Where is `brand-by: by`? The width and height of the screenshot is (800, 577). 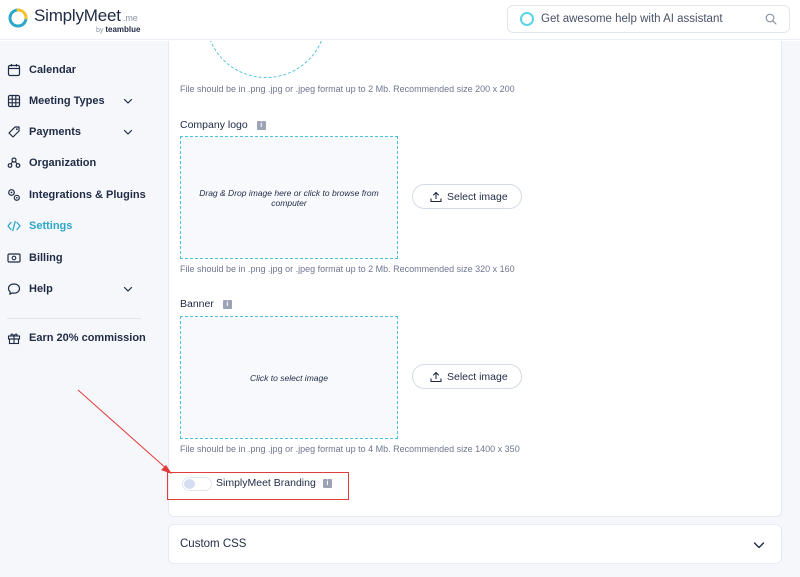
brand-by: by is located at coordinates (100, 30).